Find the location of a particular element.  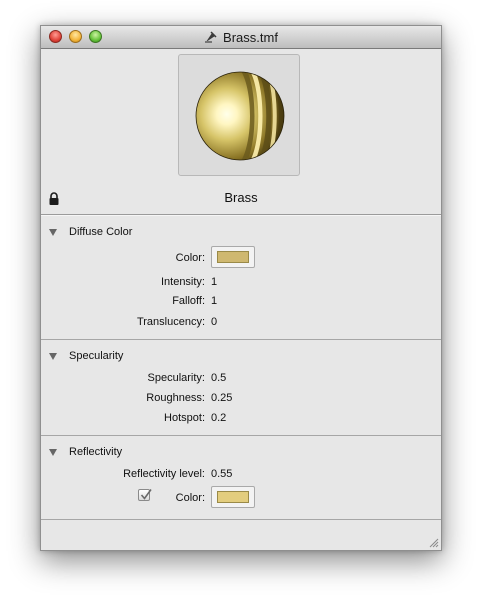

falloff-value: 1 is located at coordinates (214, 301).